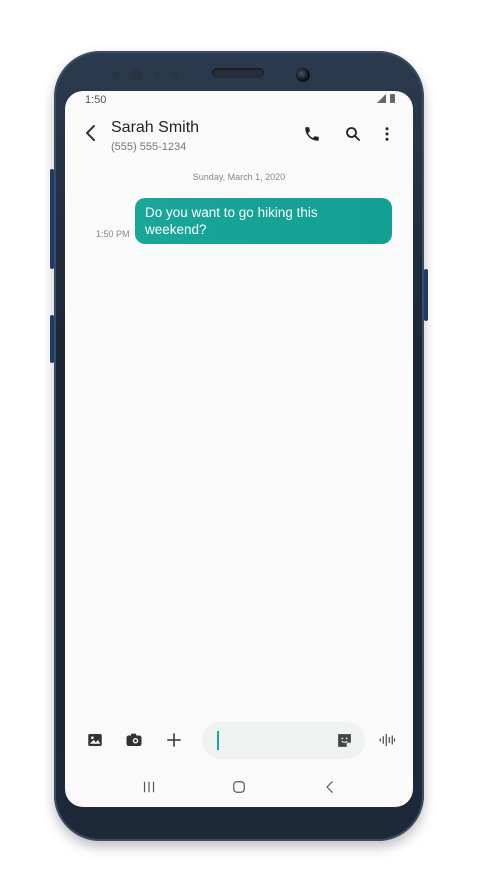  What do you see at coordinates (387, 740) in the screenshot?
I see `voice-icon` at bounding box center [387, 740].